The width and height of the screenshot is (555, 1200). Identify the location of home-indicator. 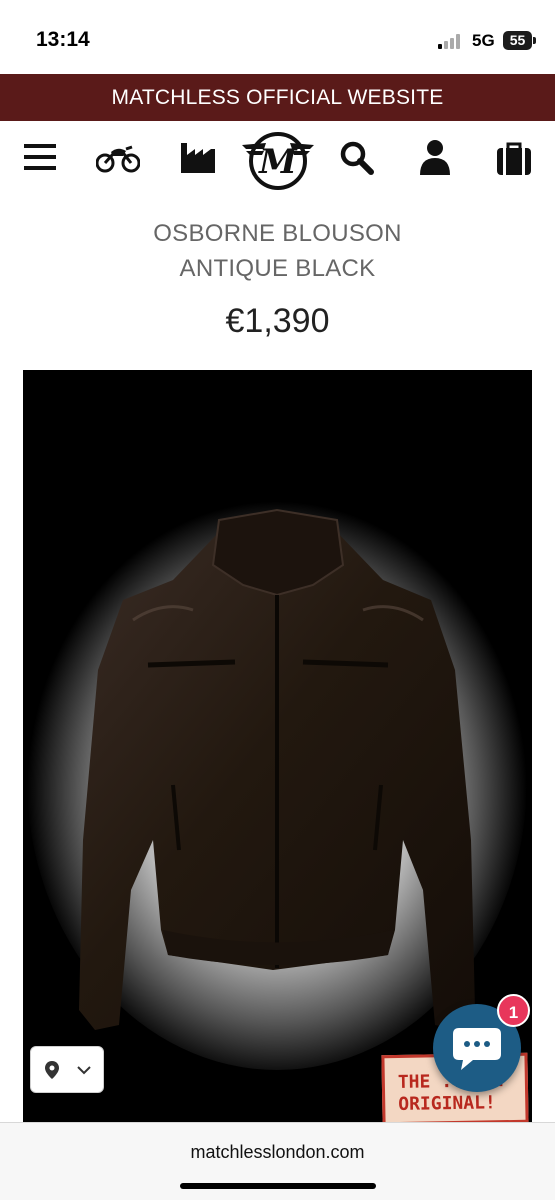
(278, 1186).